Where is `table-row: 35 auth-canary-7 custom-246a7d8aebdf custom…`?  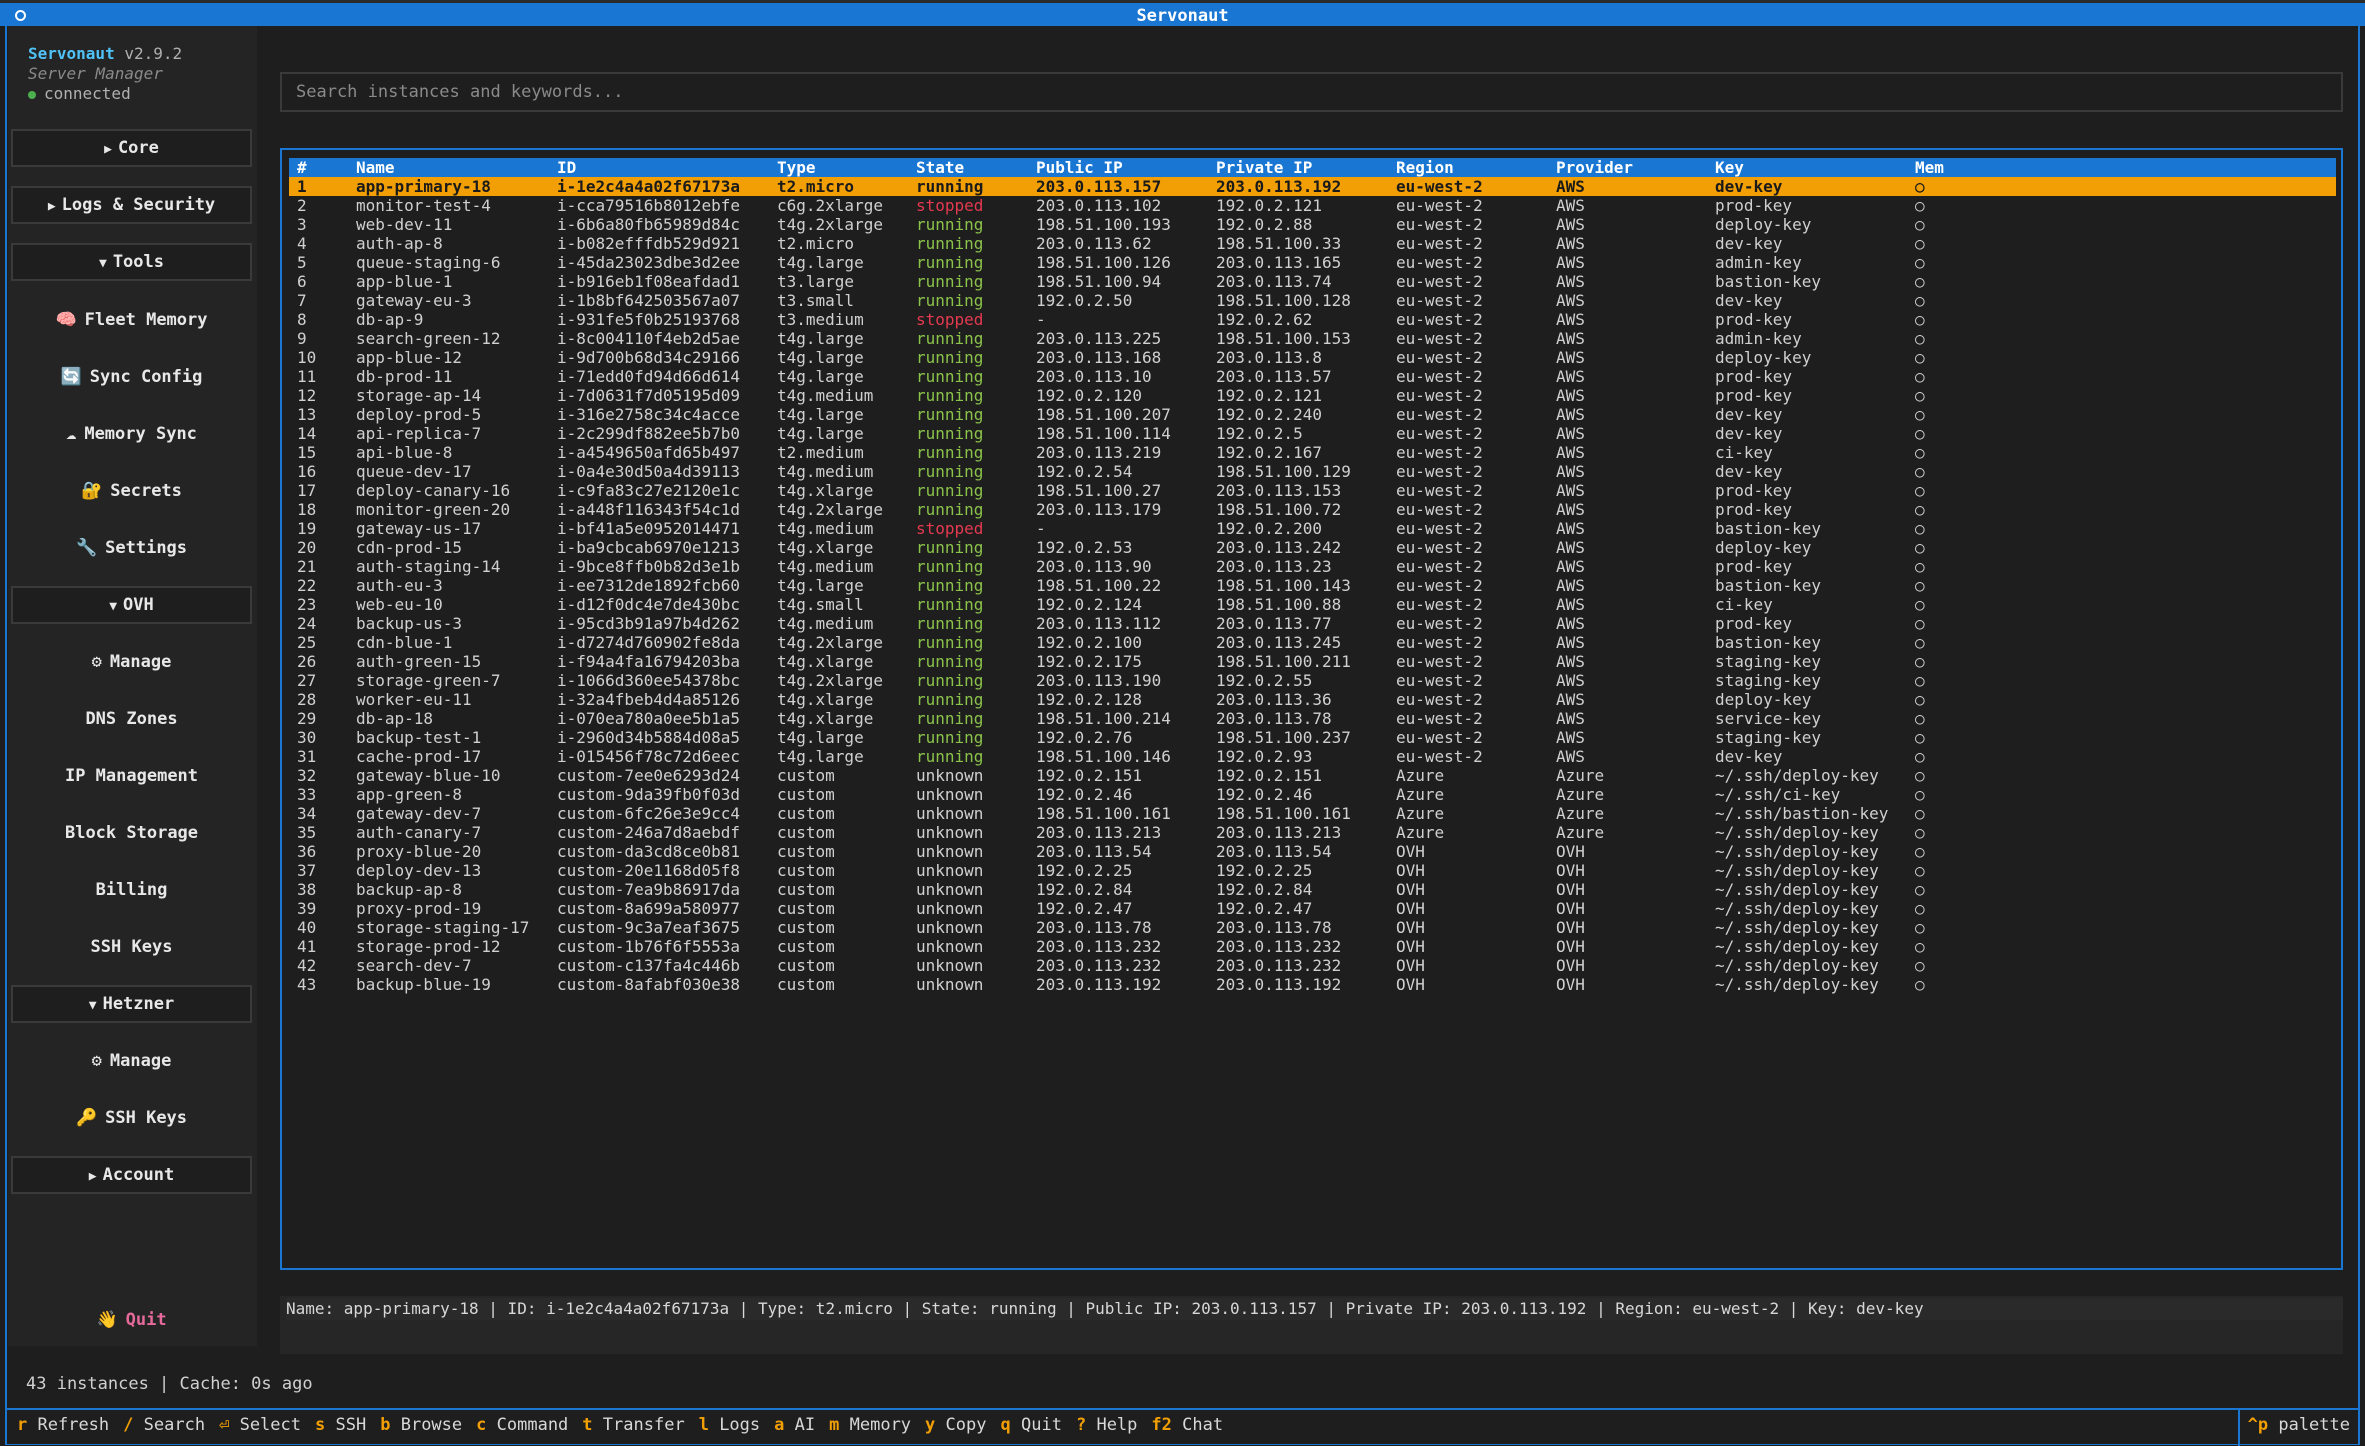
table-row: 35 auth-canary-7 custom-246a7d8aebdf custom… is located at coordinates (1312, 832).